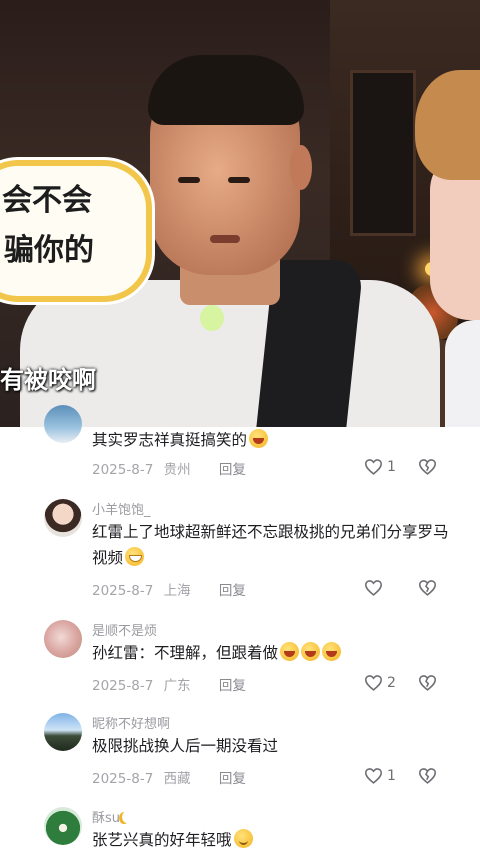 This screenshot has height=853, width=480. What do you see at coordinates (127, 817) in the screenshot?
I see `crescent-moon-icon` at bounding box center [127, 817].